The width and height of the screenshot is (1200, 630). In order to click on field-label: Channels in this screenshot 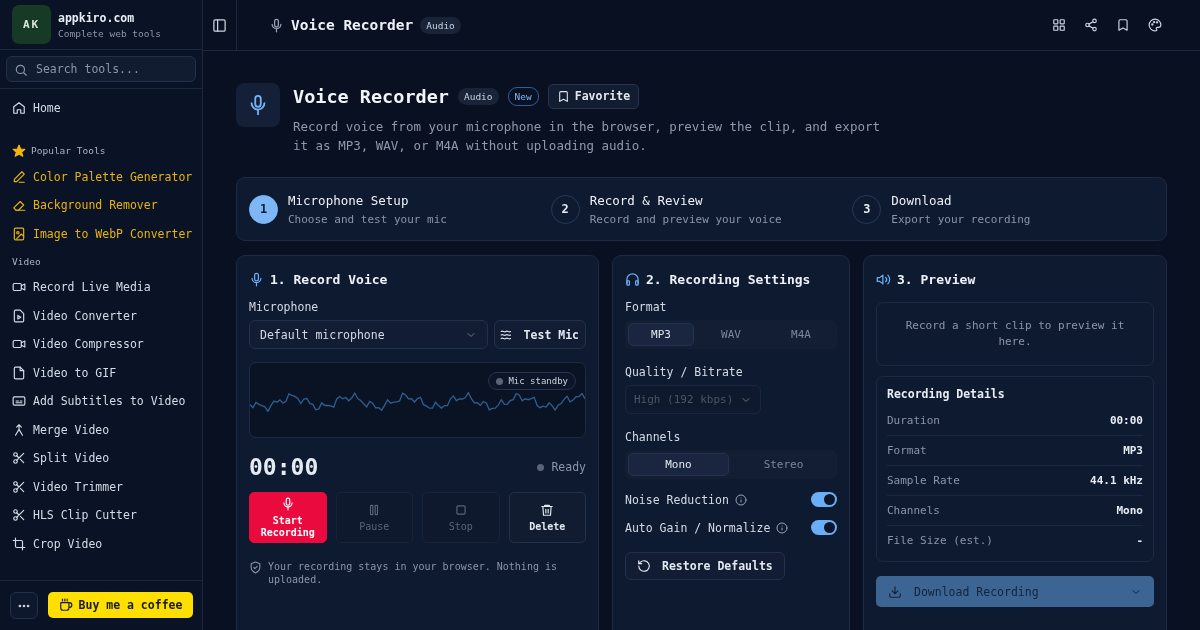, I will do `click(653, 437)`.